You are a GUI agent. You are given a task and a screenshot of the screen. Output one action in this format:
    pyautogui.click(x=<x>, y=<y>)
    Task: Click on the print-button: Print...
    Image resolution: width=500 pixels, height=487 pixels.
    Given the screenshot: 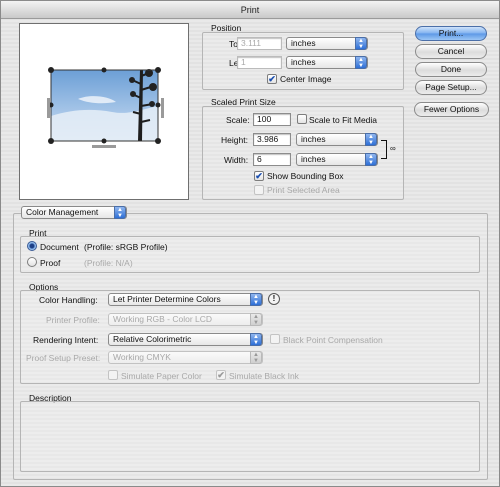 What is the action you would take?
    pyautogui.click(x=451, y=33)
    